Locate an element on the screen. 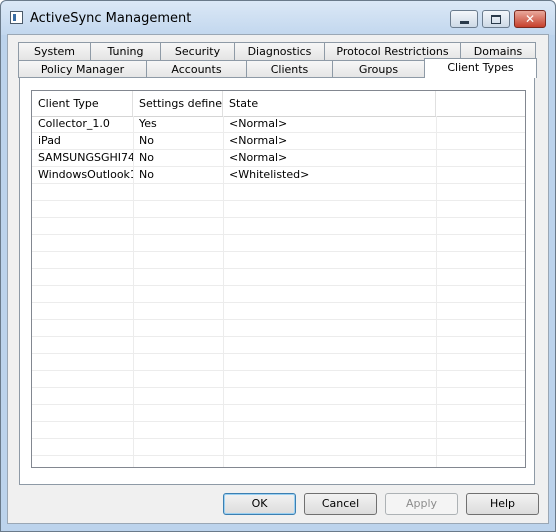 The image size is (556, 532). table-row: SAMSUNGSGHI747 No <Normal> is located at coordinates (278, 158).